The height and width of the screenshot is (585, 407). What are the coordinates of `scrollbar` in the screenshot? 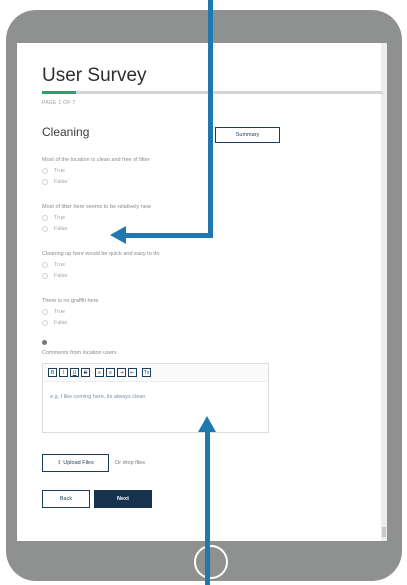 It's located at (384, 292).